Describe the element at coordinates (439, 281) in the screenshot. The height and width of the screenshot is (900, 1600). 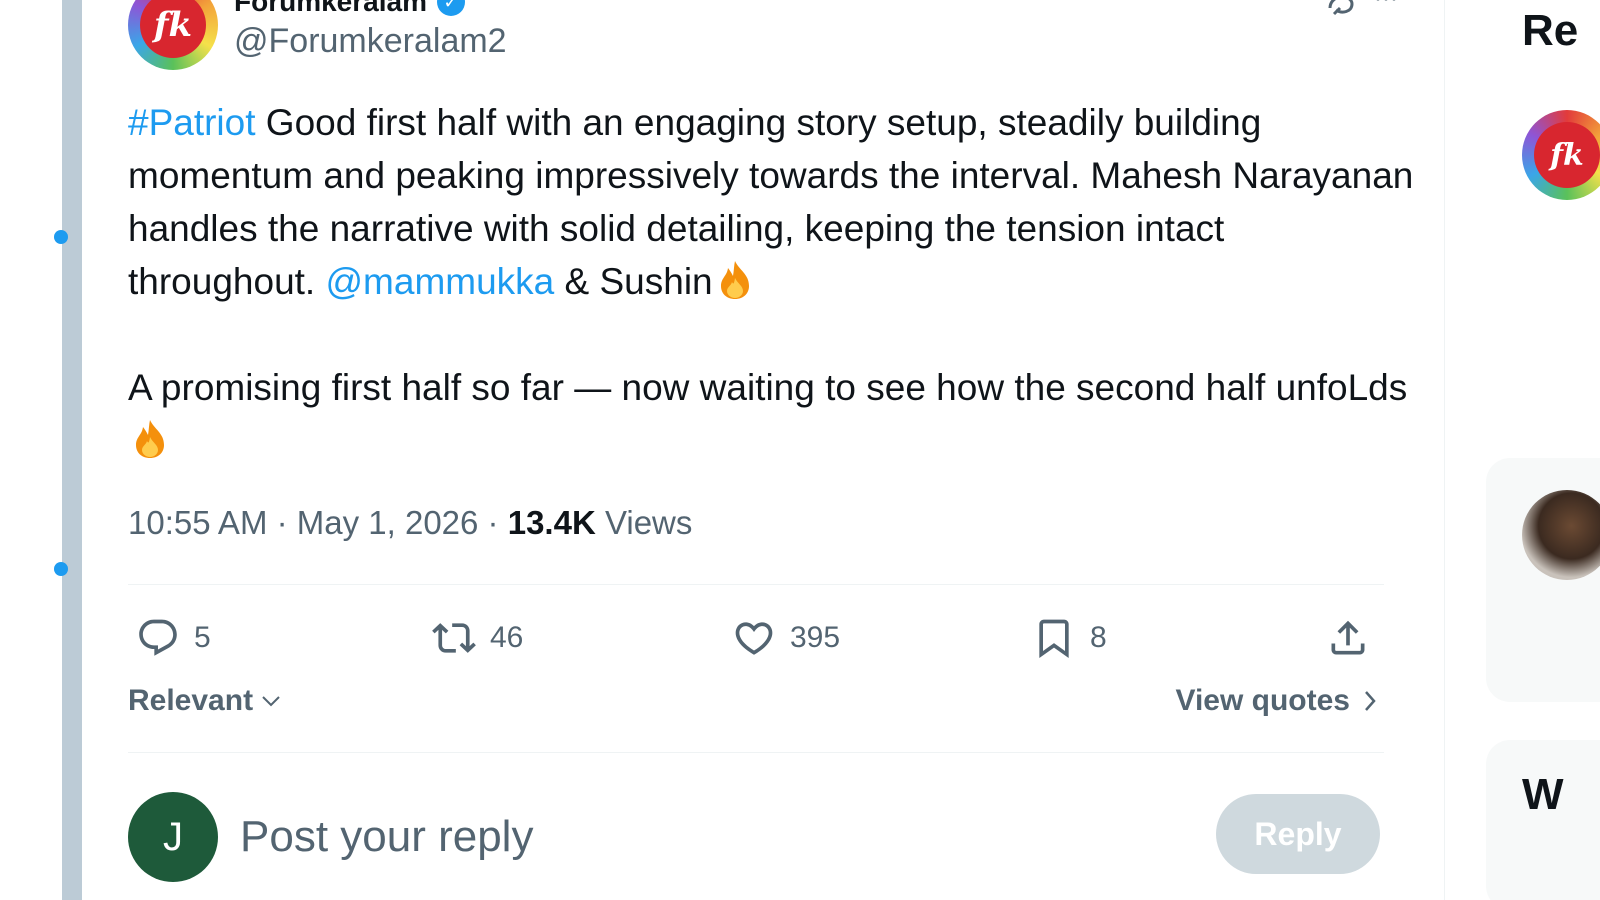
I see `mention-link: @mammukka` at that location.